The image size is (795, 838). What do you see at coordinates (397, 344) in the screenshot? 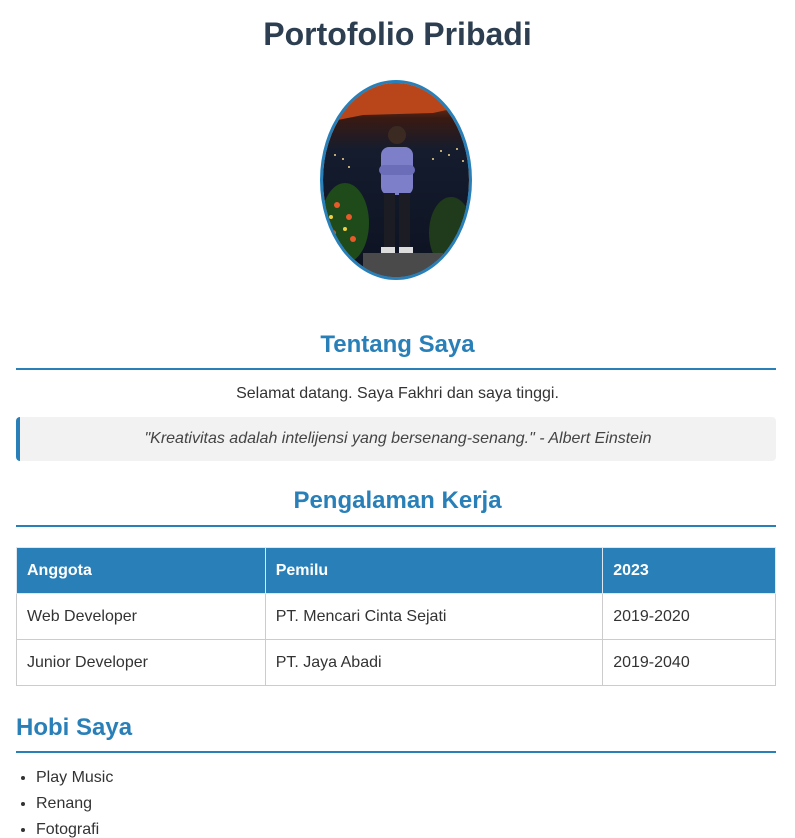
I see `about-title: Tentang Saya` at bounding box center [397, 344].